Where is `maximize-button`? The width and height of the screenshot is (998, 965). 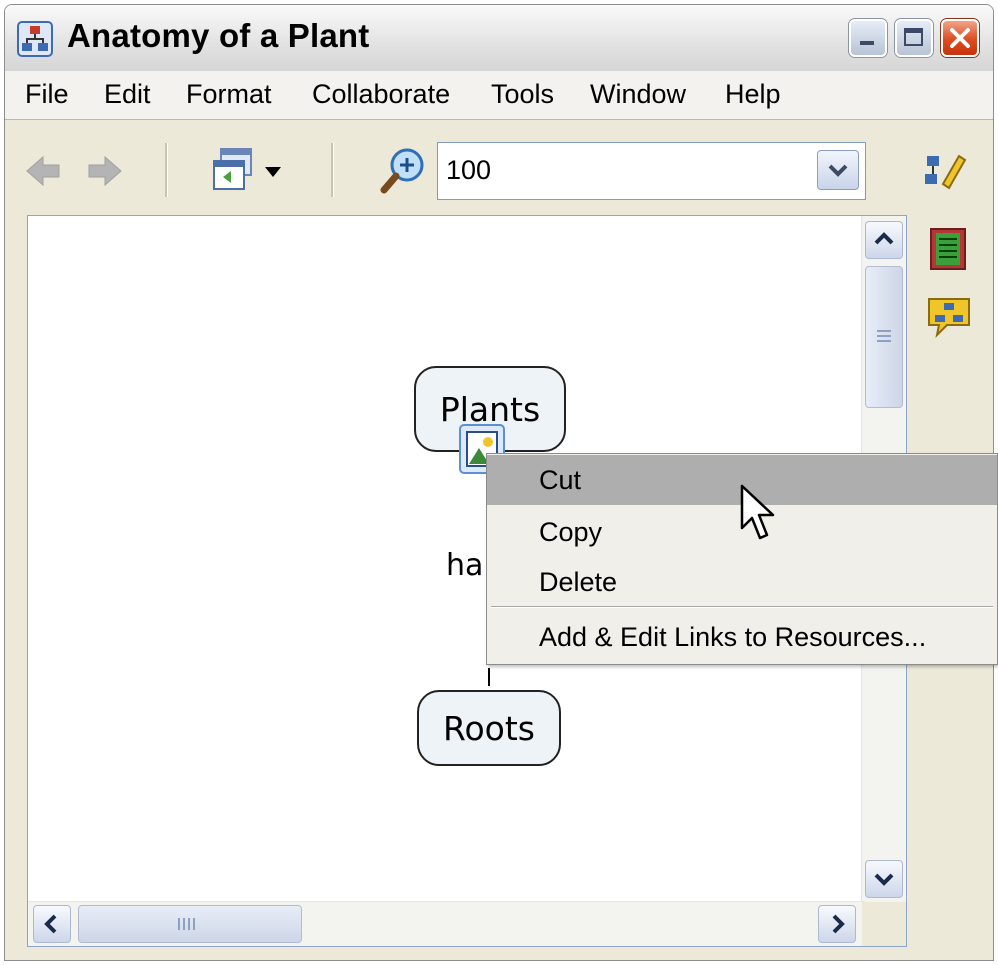 maximize-button is located at coordinates (914, 38).